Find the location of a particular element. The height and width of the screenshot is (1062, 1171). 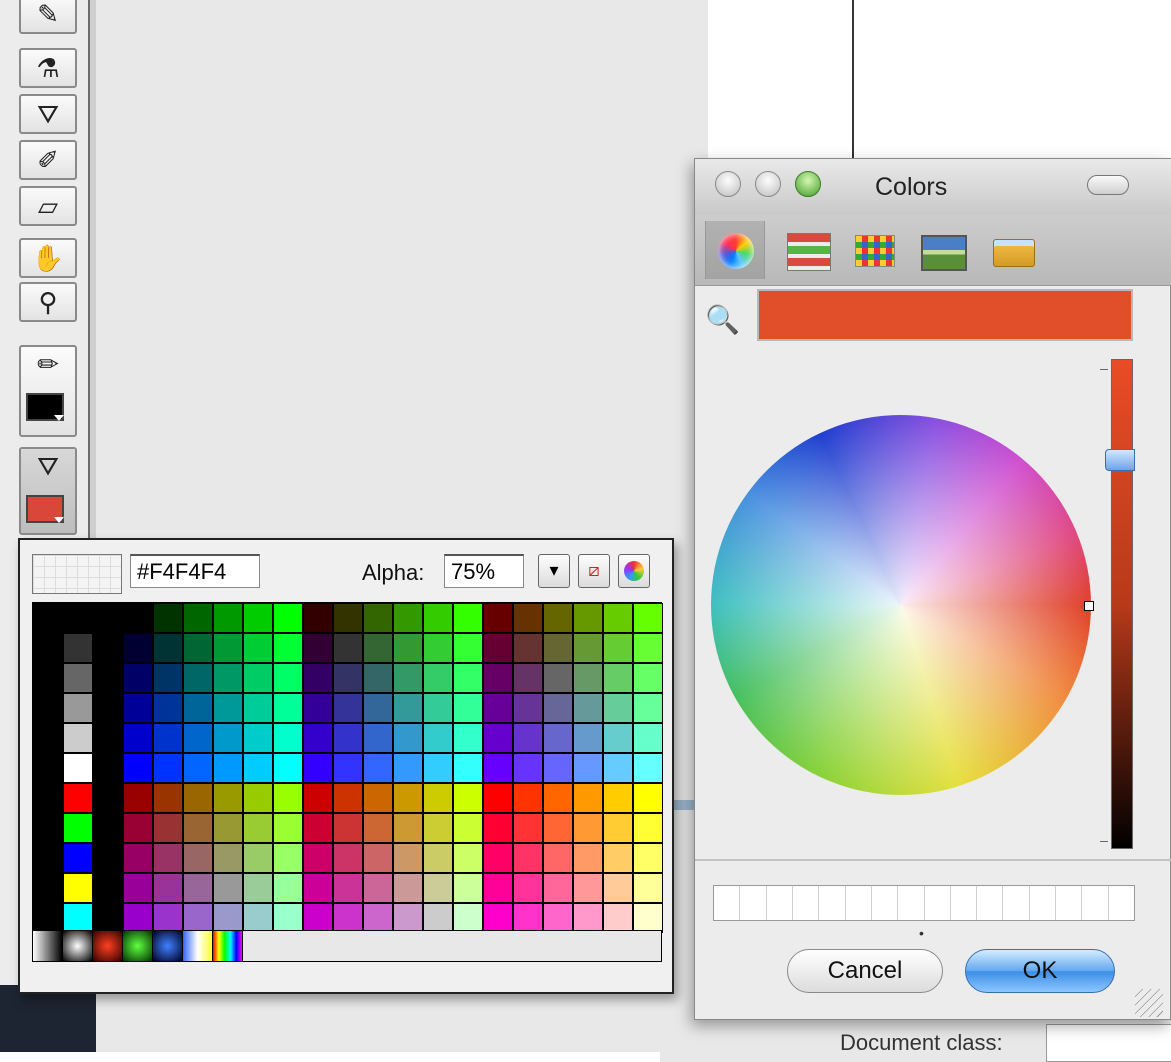

title-bar: Colors is located at coordinates (933, 187).